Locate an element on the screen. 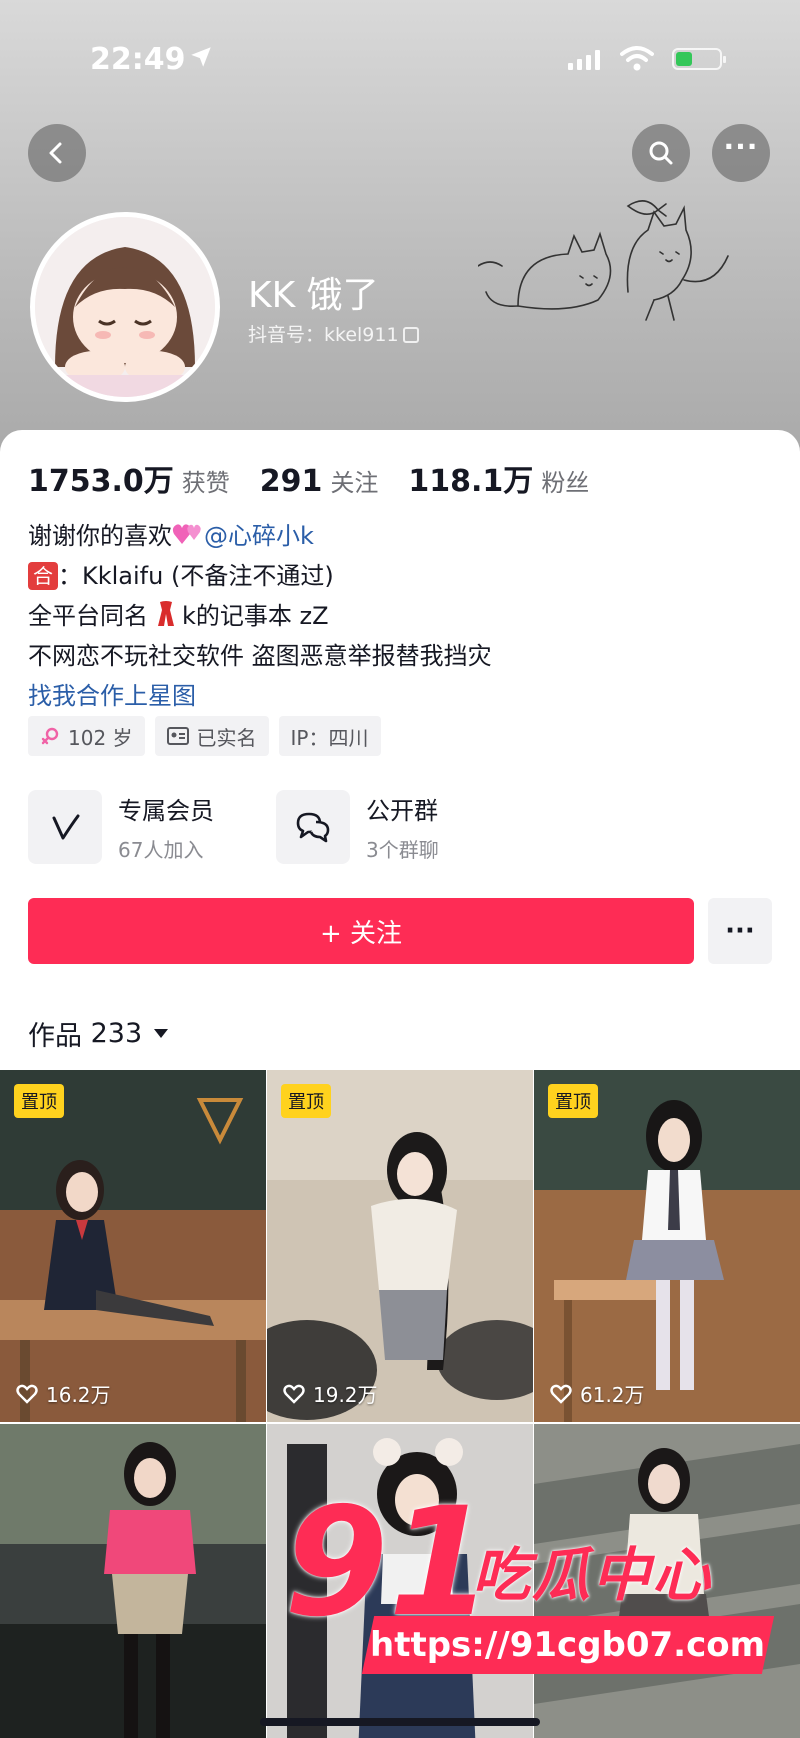  he-badge-icon: 合 is located at coordinates (43, 576).